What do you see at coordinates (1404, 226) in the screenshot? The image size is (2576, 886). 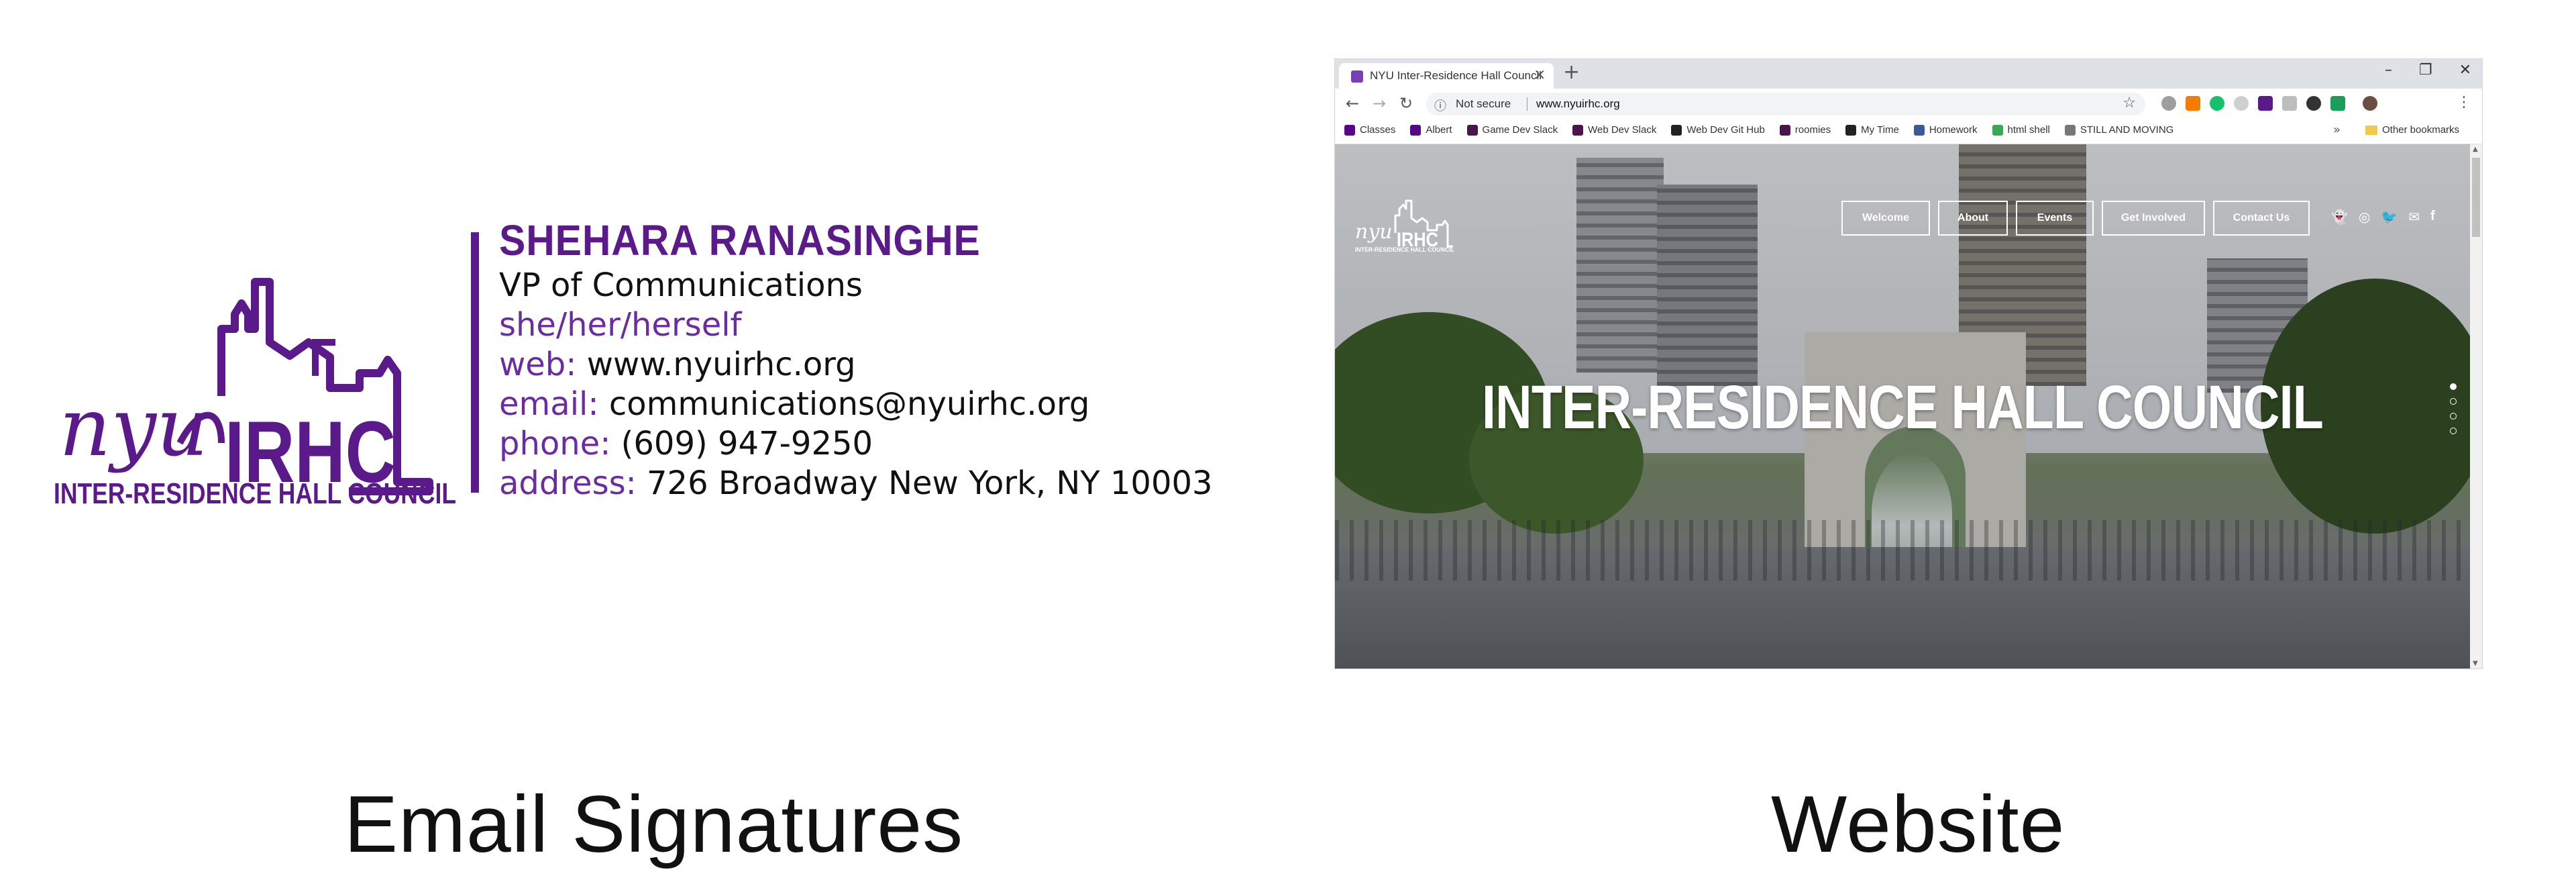 I see `site-logo-graphic: nyu IRHC INTER-RESIDENCE HALL COUNCIL` at bounding box center [1404, 226].